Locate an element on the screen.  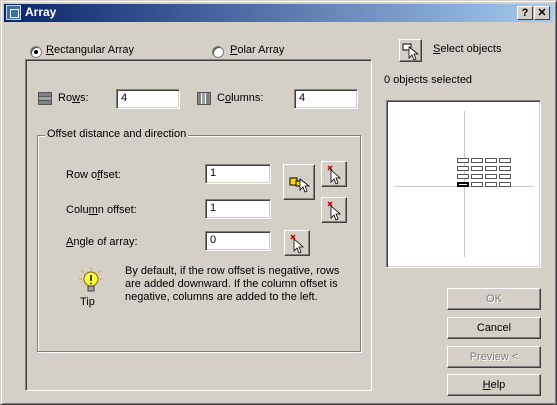
row-offset-label: Row offset: is located at coordinates (93, 175).